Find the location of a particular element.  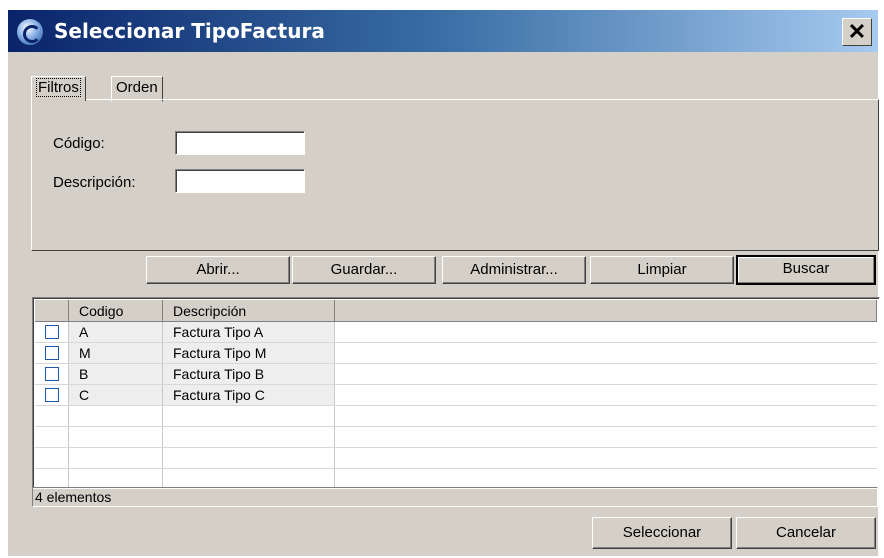

app-logo-icon is located at coordinates (30, 32).